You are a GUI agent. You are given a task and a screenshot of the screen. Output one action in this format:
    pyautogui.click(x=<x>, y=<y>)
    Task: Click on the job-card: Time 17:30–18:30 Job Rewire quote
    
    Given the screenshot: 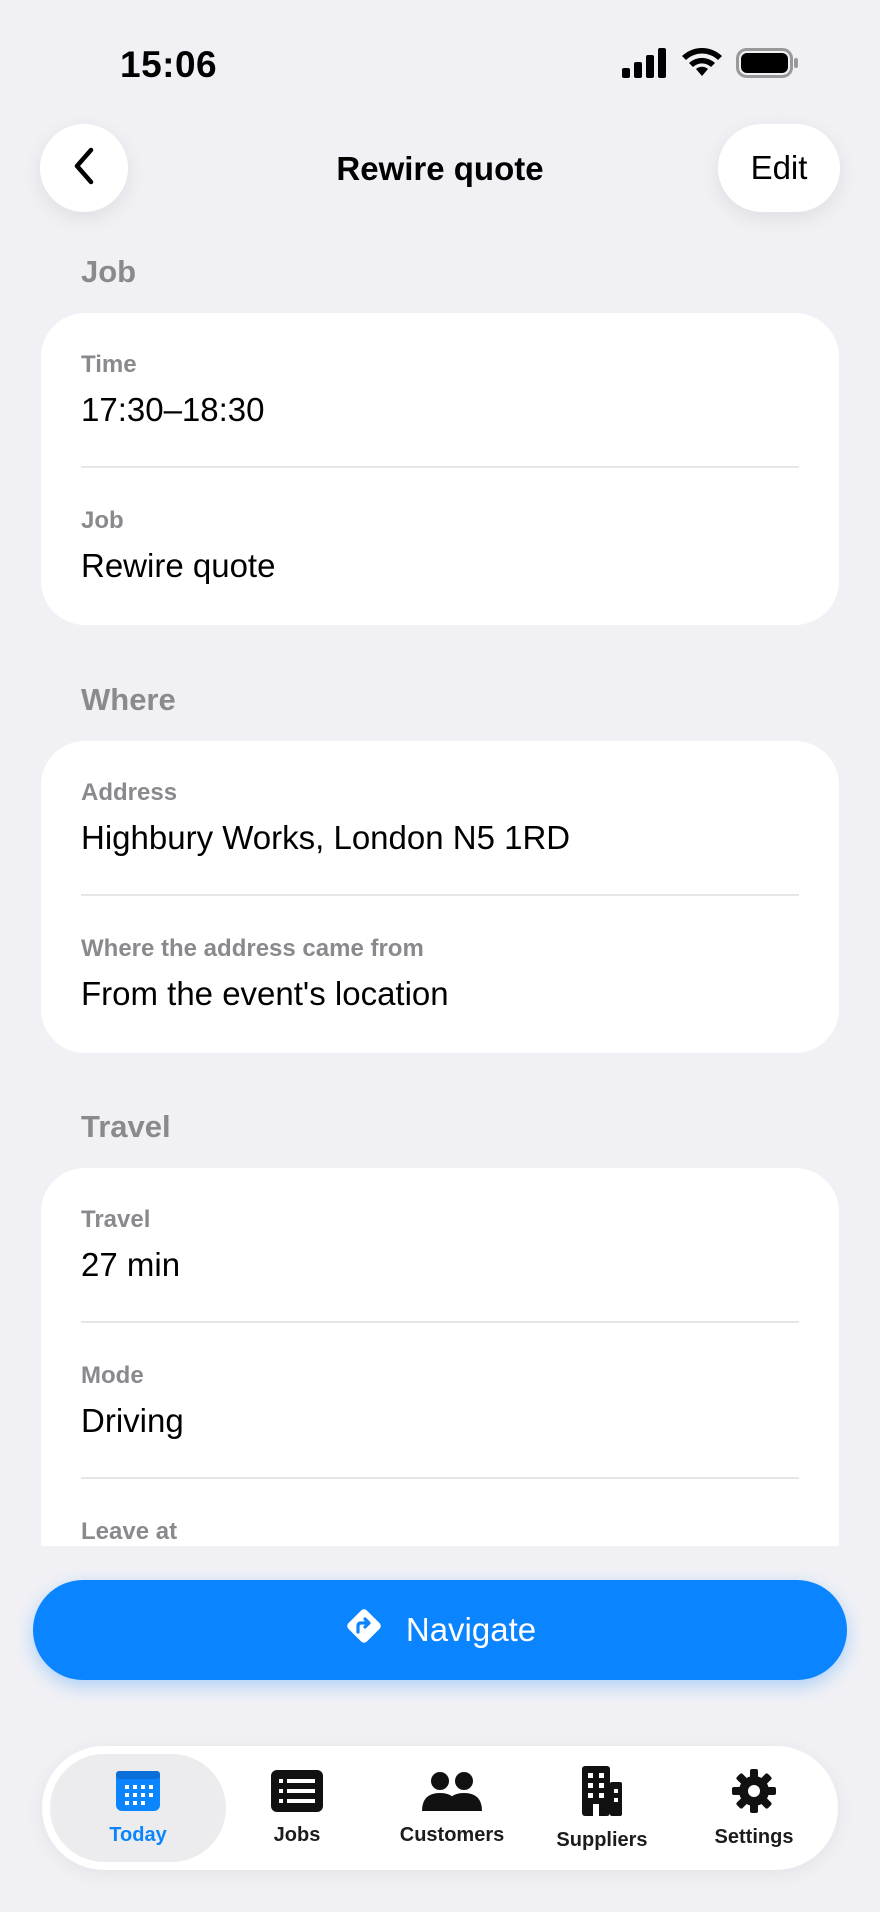 What is the action you would take?
    pyautogui.click(x=440, y=469)
    